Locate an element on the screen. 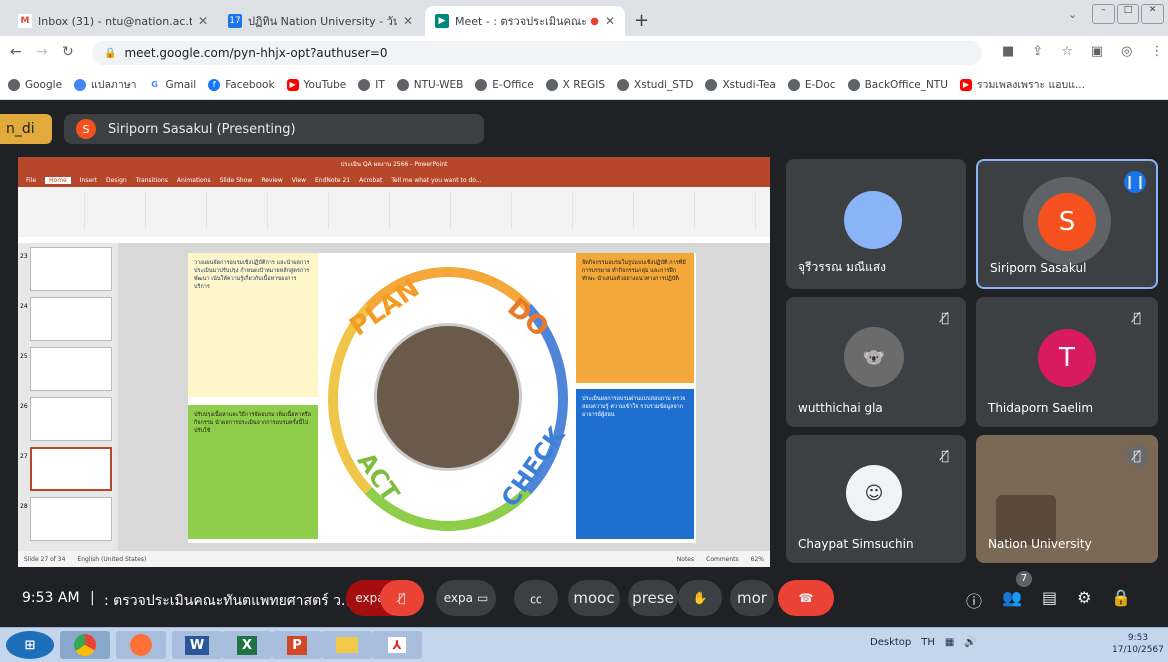  captions-button: ㏄ is located at coordinates (536, 598).